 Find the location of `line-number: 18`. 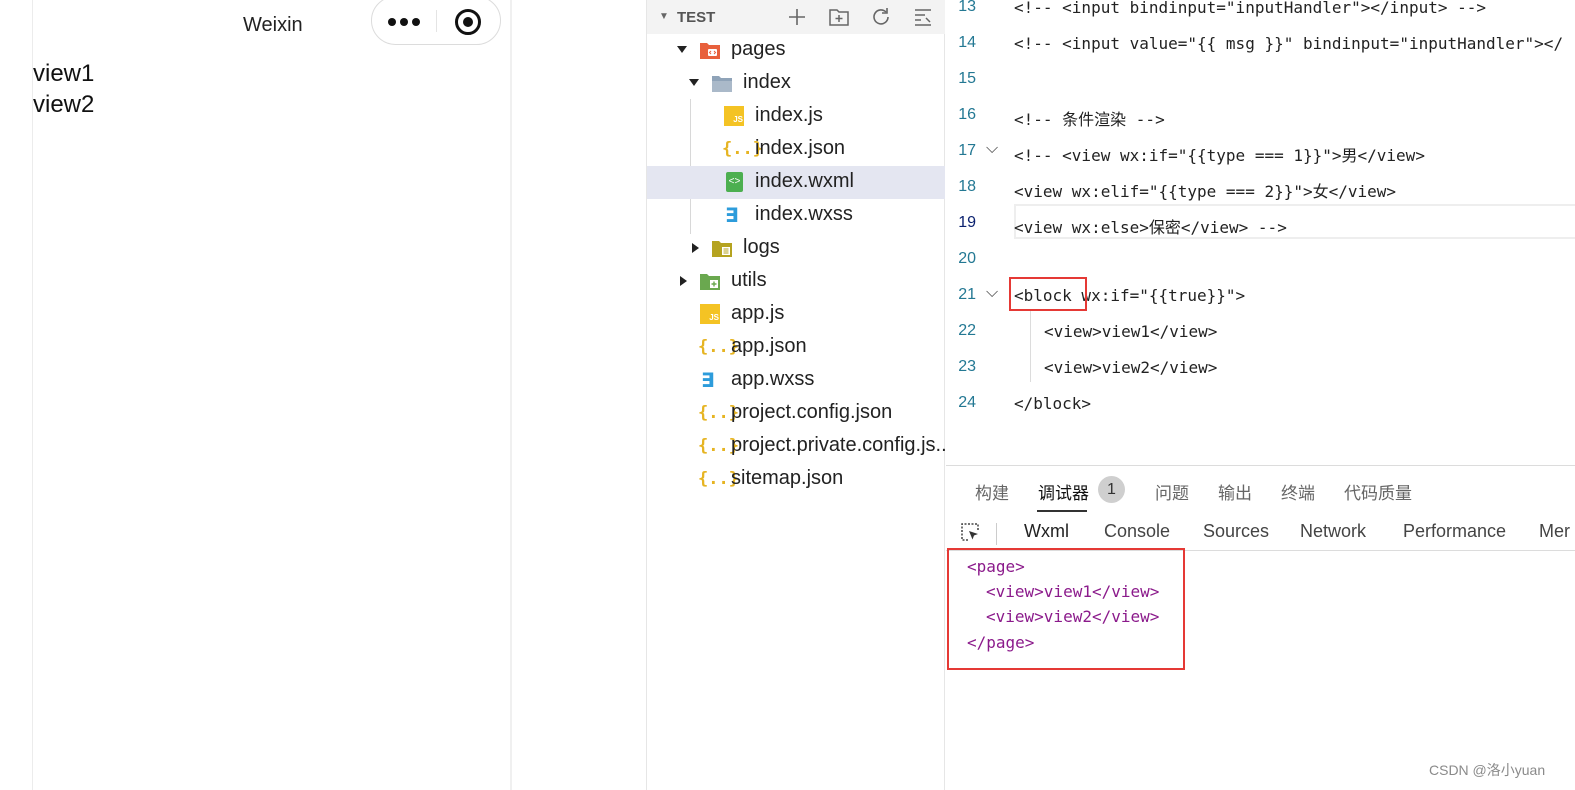

line-number: 18 is located at coordinates (967, 186).